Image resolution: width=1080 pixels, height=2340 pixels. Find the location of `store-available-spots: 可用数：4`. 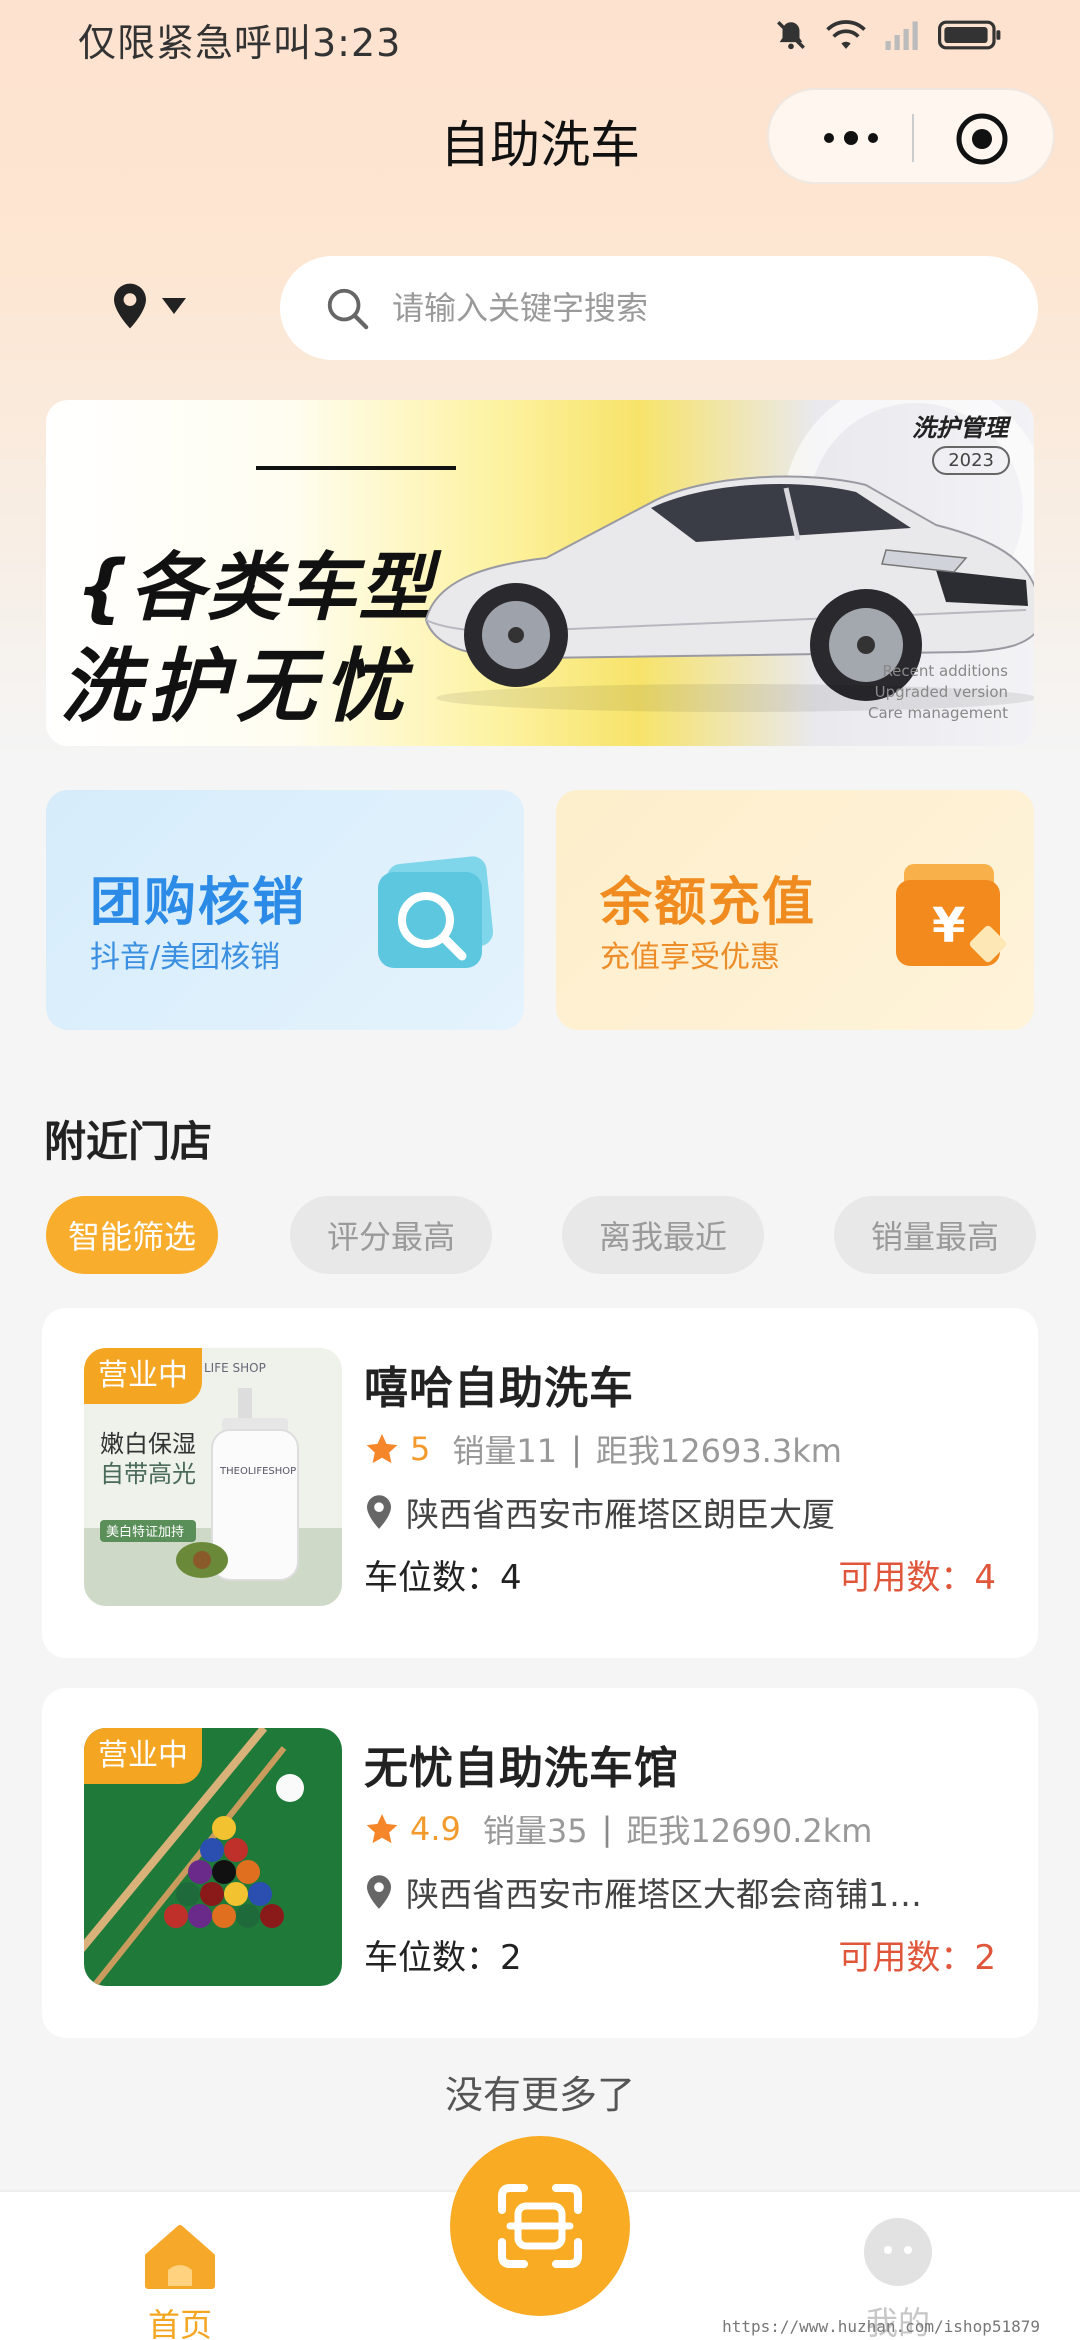

store-available-spots: 可用数：4 is located at coordinates (917, 1578).